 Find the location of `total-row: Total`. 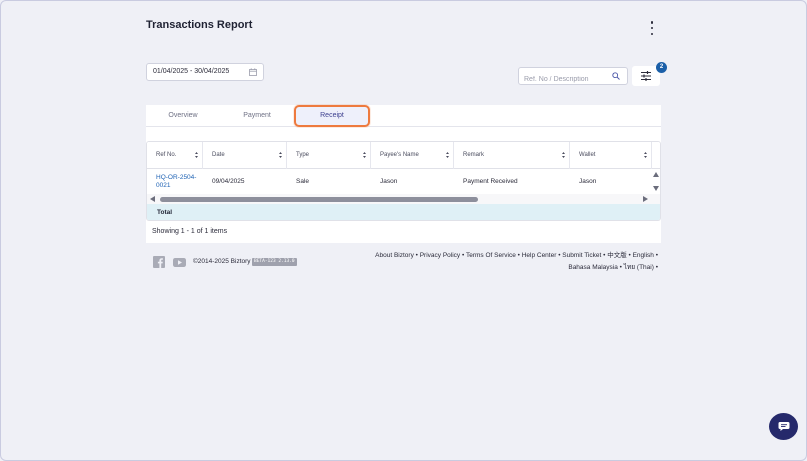

total-row: Total is located at coordinates (403, 212).